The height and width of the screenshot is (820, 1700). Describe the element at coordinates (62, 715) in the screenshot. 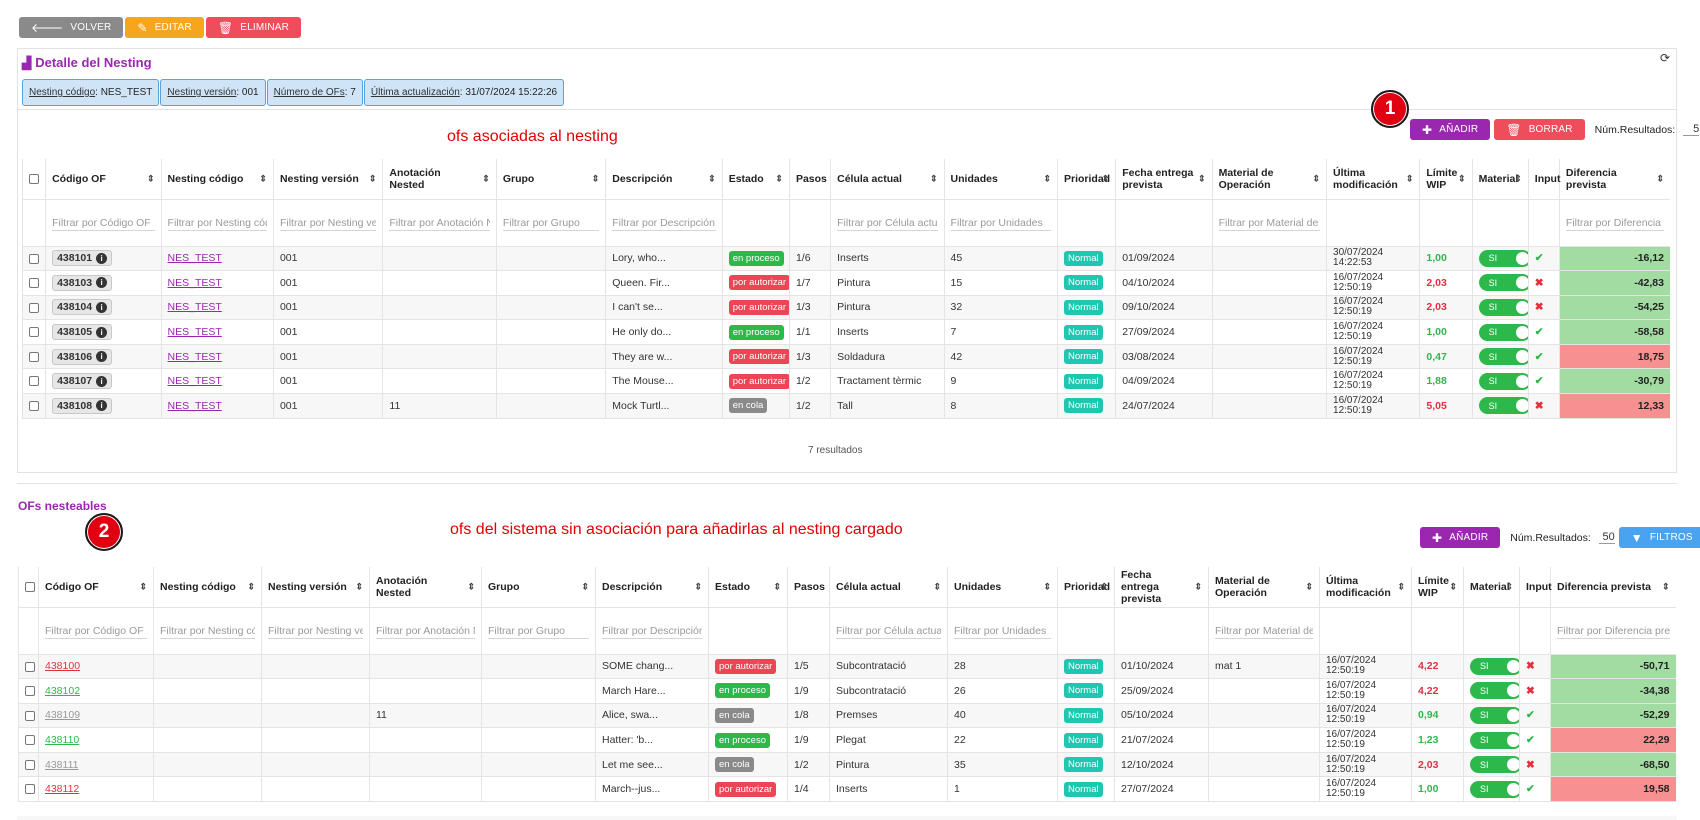

I see `of-code-link: 438109` at that location.